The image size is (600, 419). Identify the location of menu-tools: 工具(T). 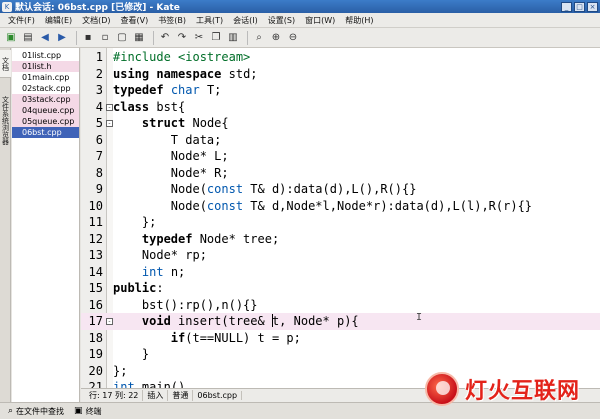
(209, 20).